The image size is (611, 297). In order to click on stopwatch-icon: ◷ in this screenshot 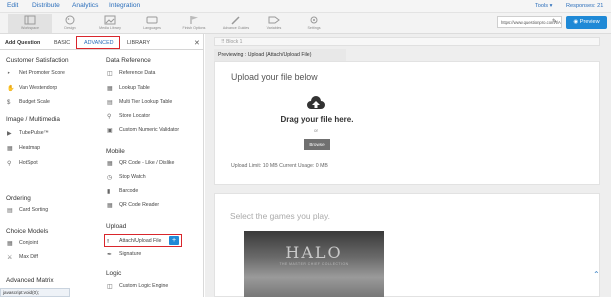, I will do `click(110, 178)`.